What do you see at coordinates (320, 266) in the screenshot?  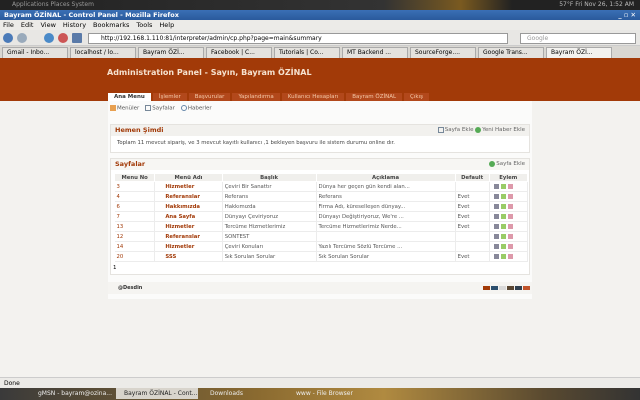 I see `pagination-page-1: 1` at bounding box center [320, 266].